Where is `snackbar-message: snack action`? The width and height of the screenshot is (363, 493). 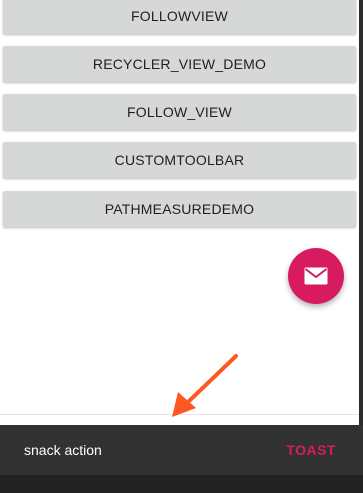 snackbar-message: snack action is located at coordinates (63, 450).